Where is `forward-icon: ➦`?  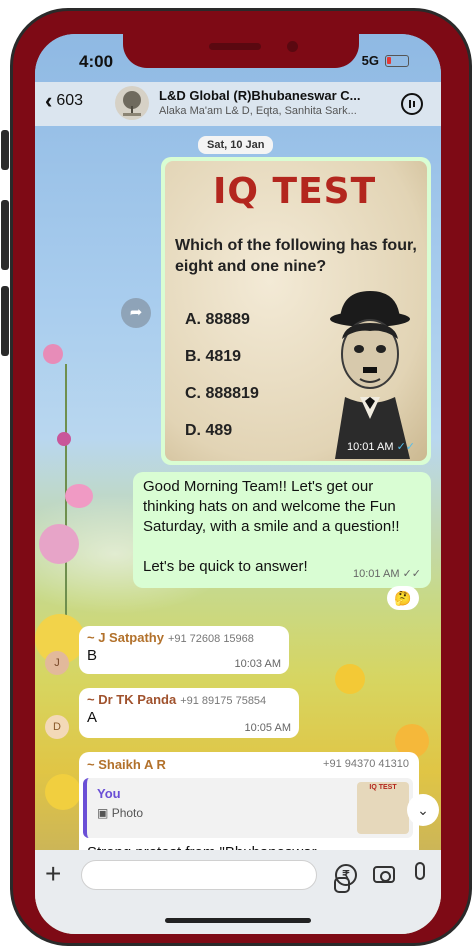
forward-icon: ➦ is located at coordinates (136, 313).